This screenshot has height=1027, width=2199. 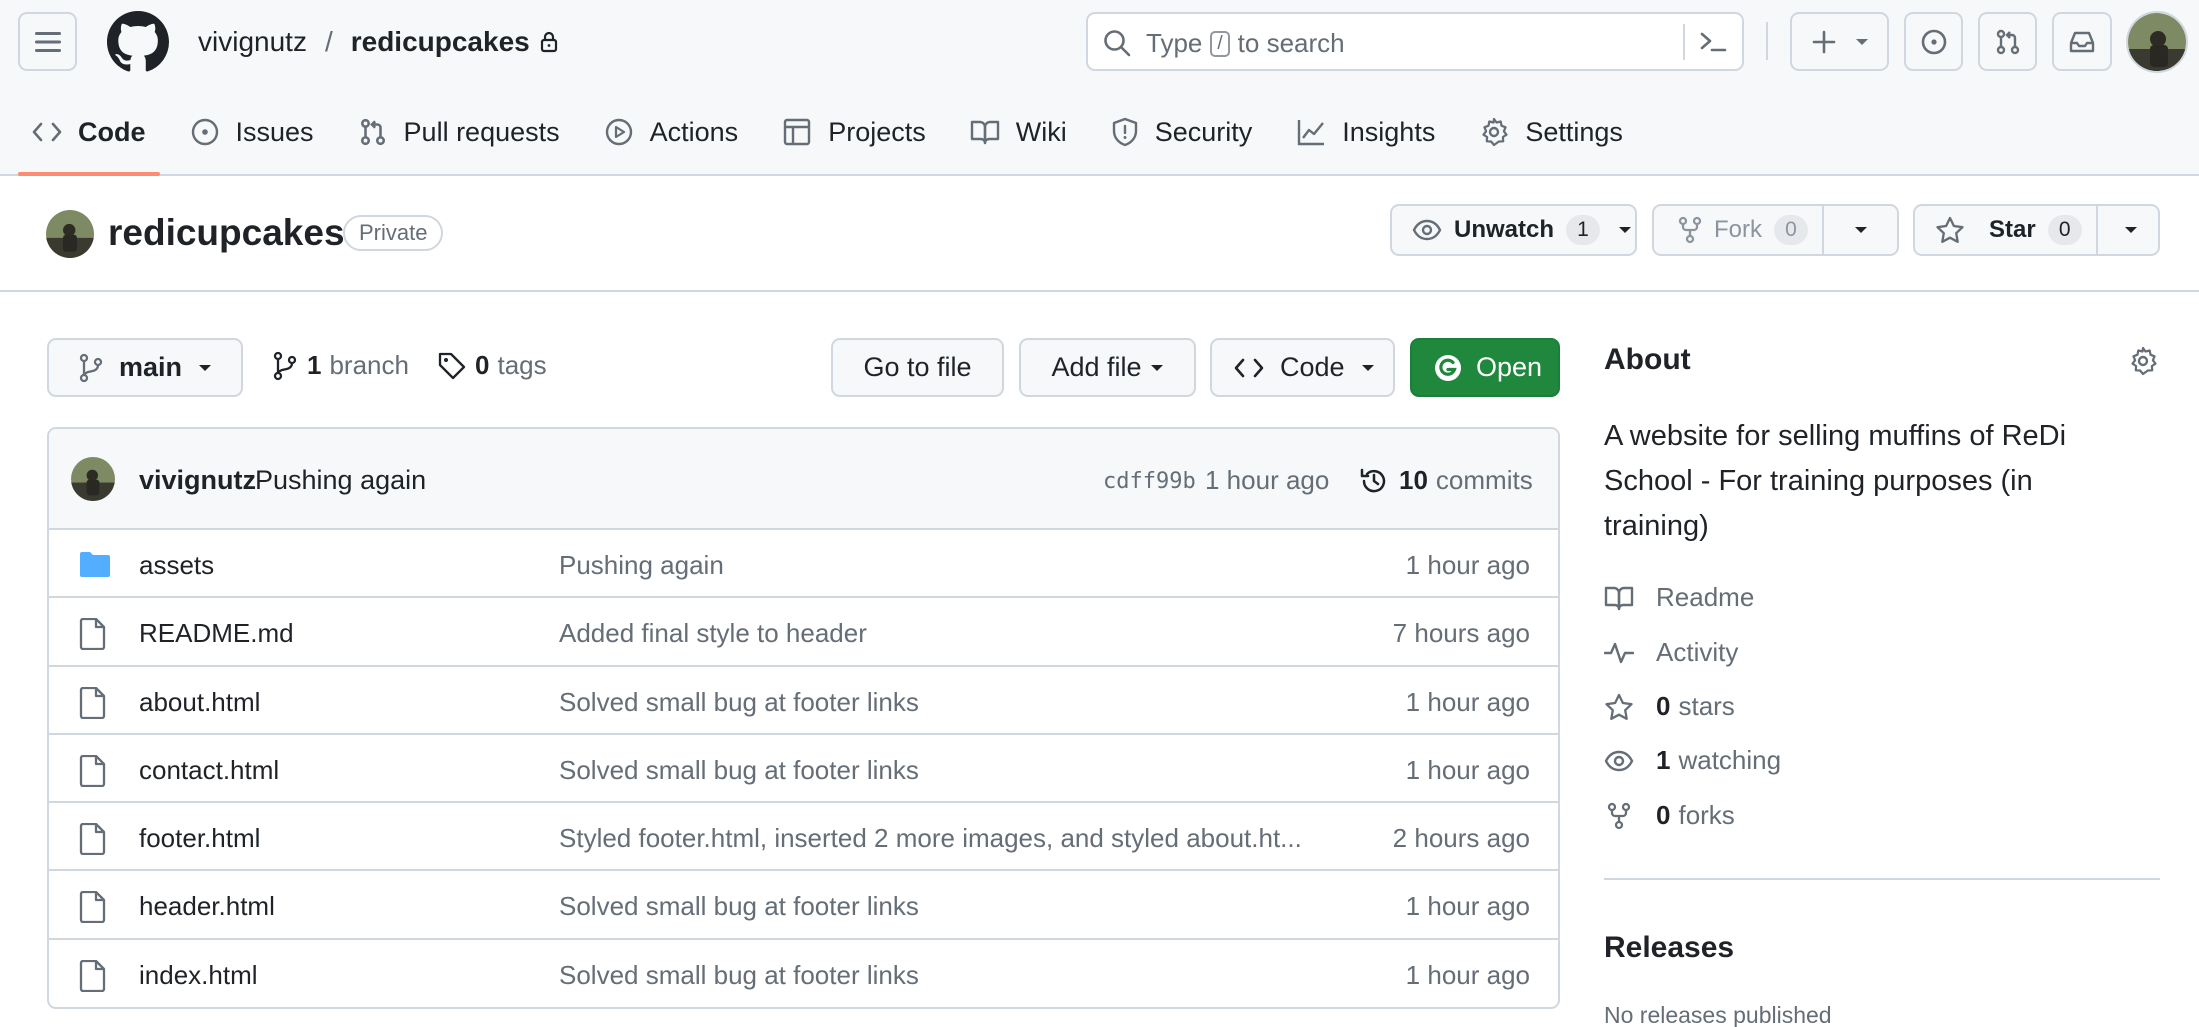 I want to click on table-row: assets Pushing again 1 hour ago, so click(x=803, y=564).